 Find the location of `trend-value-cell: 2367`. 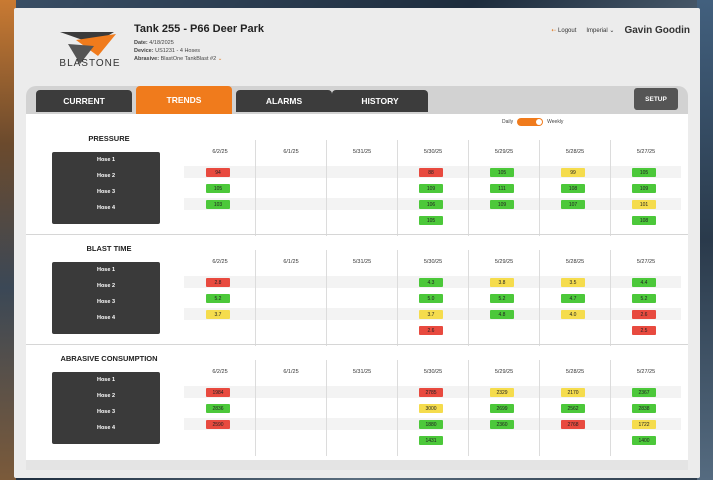

trend-value-cell: 2367 is located at coordinates (644, 392).